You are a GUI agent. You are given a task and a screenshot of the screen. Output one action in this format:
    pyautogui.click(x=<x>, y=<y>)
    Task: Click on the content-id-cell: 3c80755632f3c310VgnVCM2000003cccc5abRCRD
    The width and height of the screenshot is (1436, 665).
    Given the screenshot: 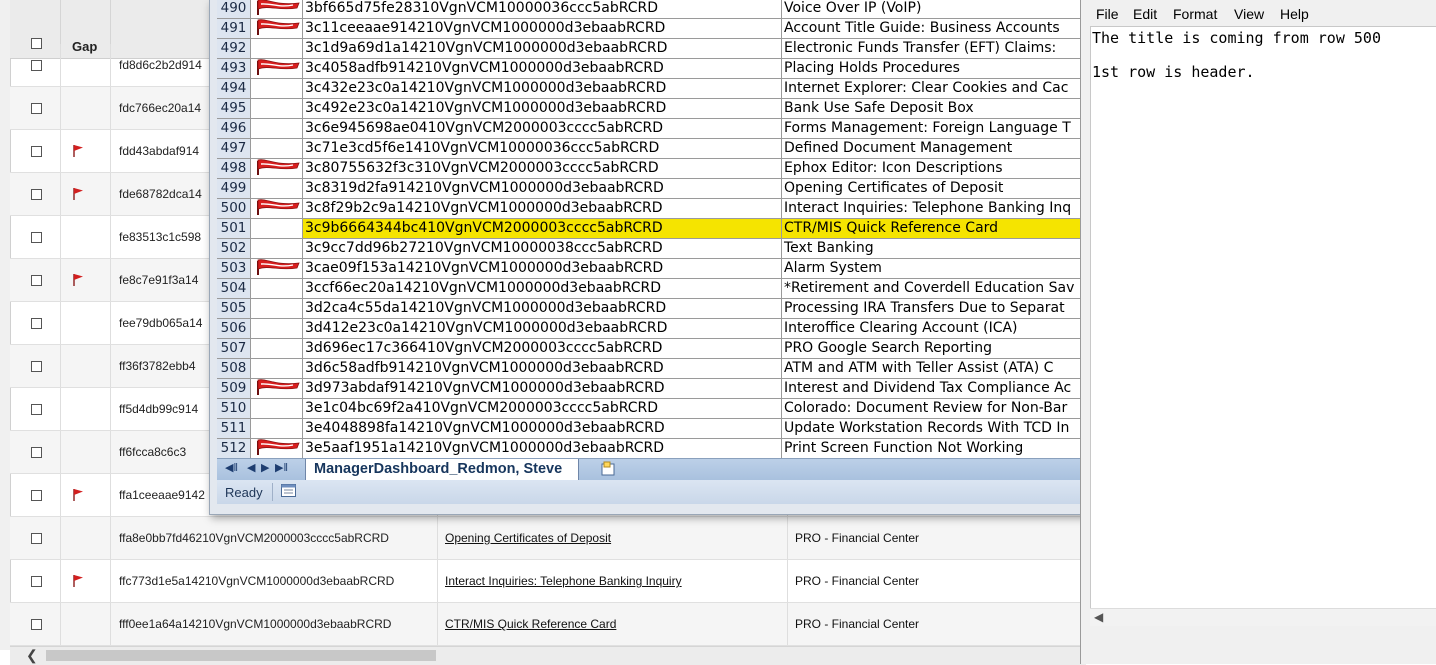 What is the action you would take?
    pyautogui.click(x=542, y=168)
    